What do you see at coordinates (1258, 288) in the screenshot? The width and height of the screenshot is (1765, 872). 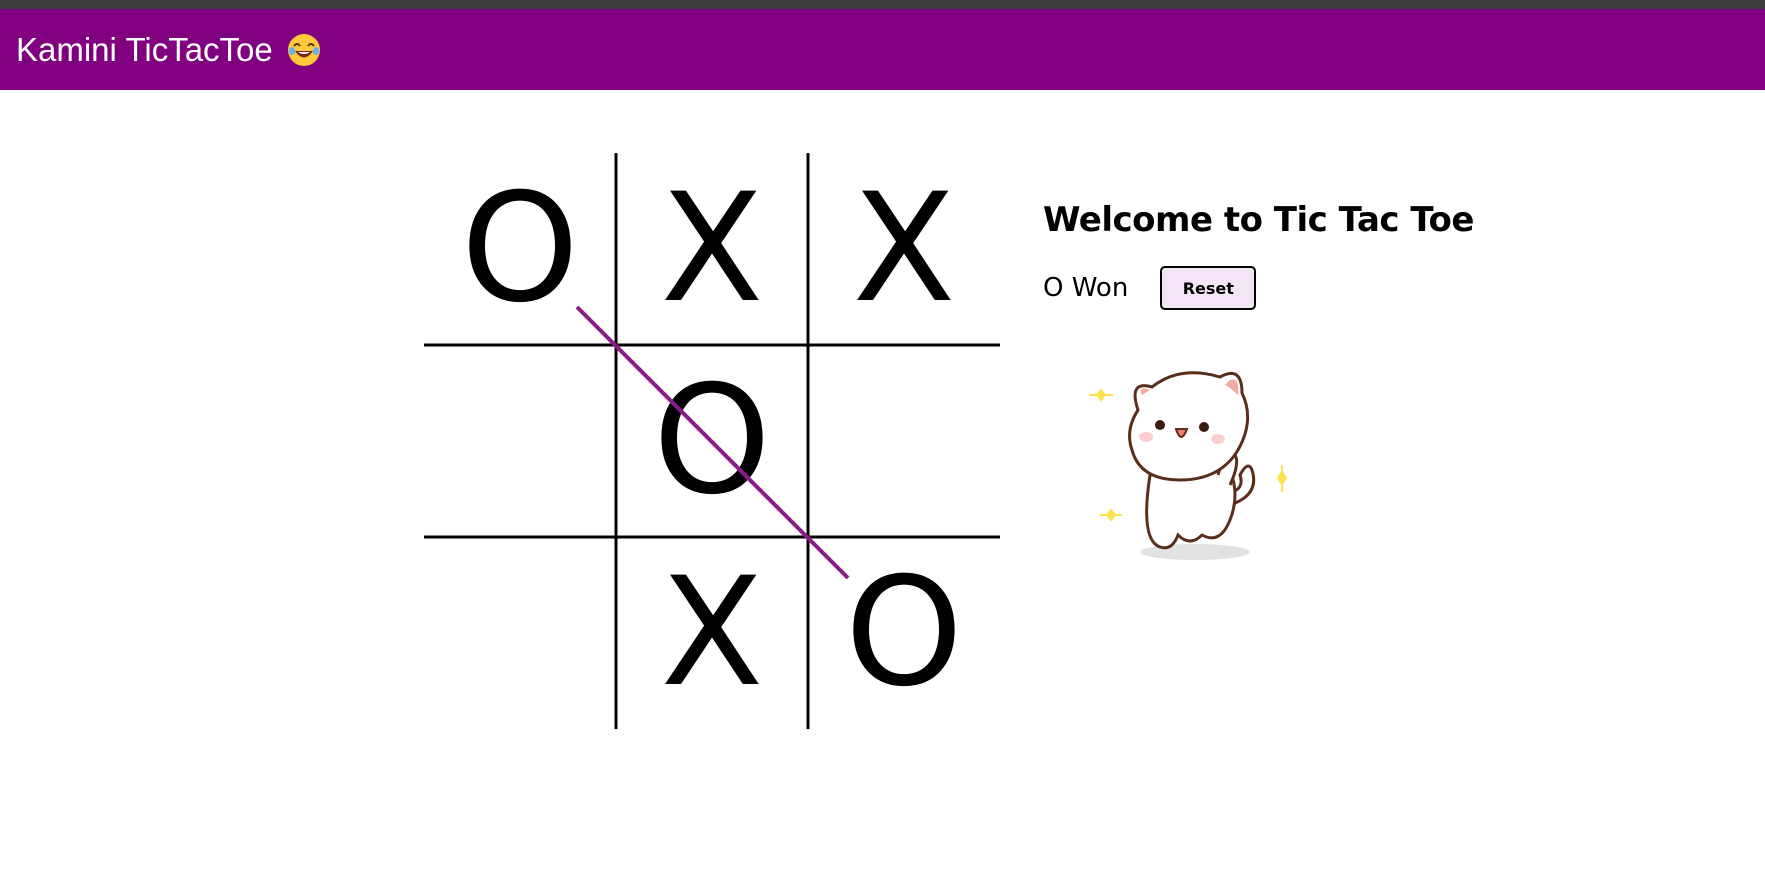 I see `status-row: O Won Reset` at bounding box center [1258, 288].